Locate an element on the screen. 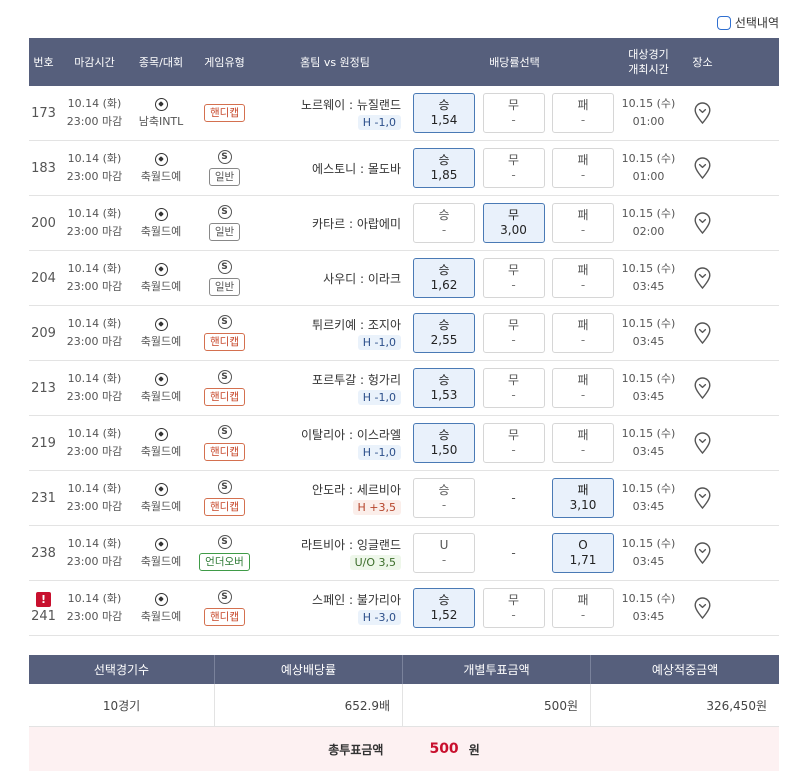  selection-checkbox is located at coordinates (723, 22).